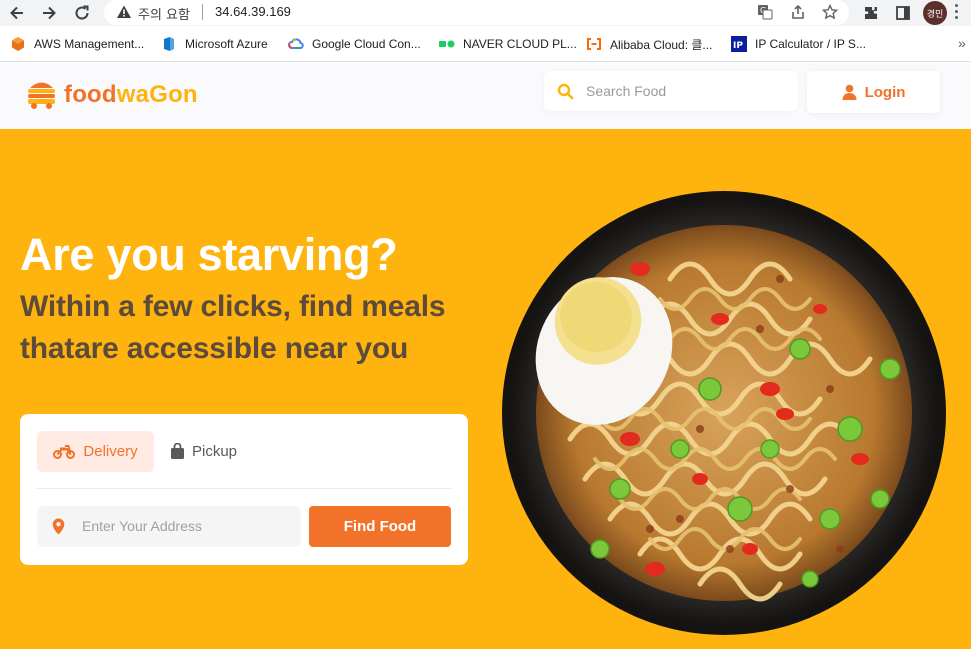 The width and height of the screenshot is (971, 649). I want to click on foodwagon-logo: foodwaGon, so click(112, 95).